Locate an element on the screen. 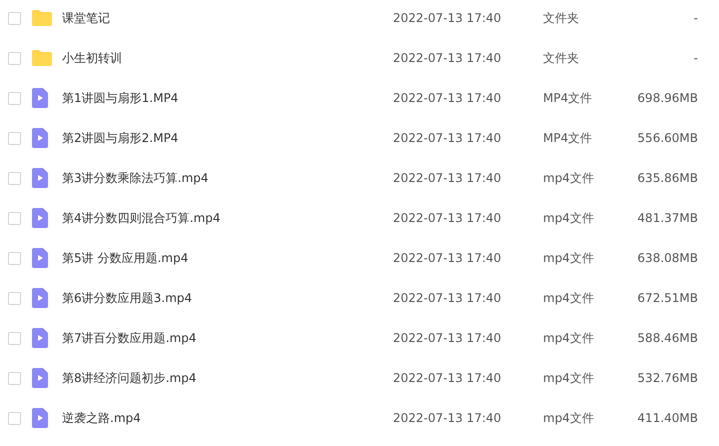  file-size: 532.76MB is located at coordinates (667, 378).